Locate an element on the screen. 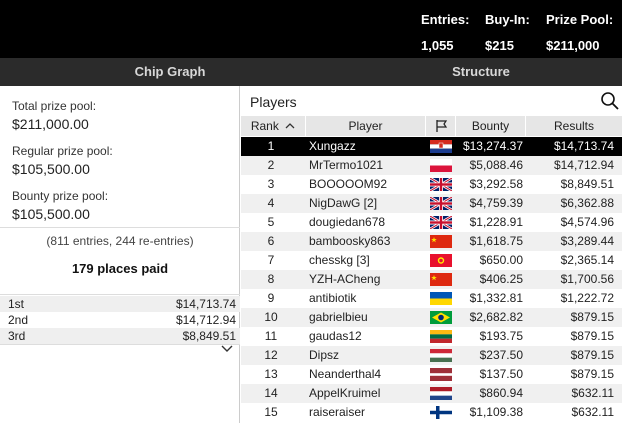  payout-amount: $14,713.74 is located at coordinates (205, 304).